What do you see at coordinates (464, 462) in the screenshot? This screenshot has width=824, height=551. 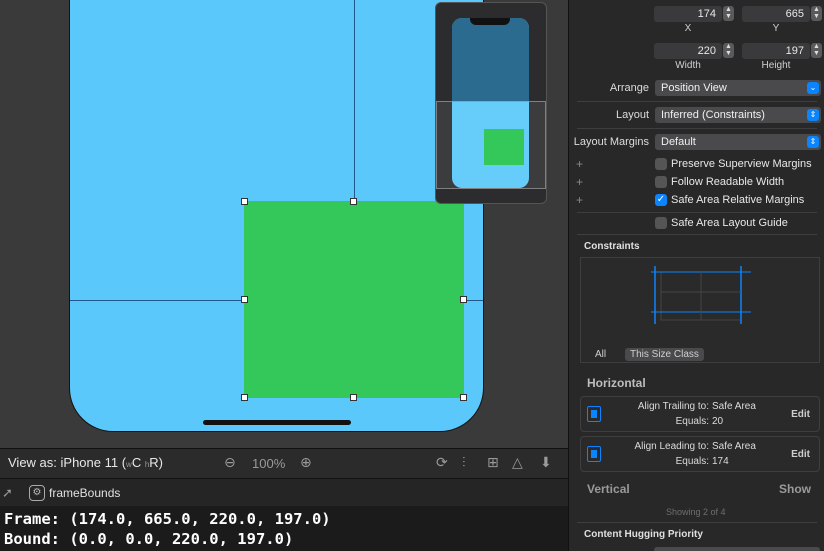 I see `align-icon: ⫶` at bounding box center [464, 462].